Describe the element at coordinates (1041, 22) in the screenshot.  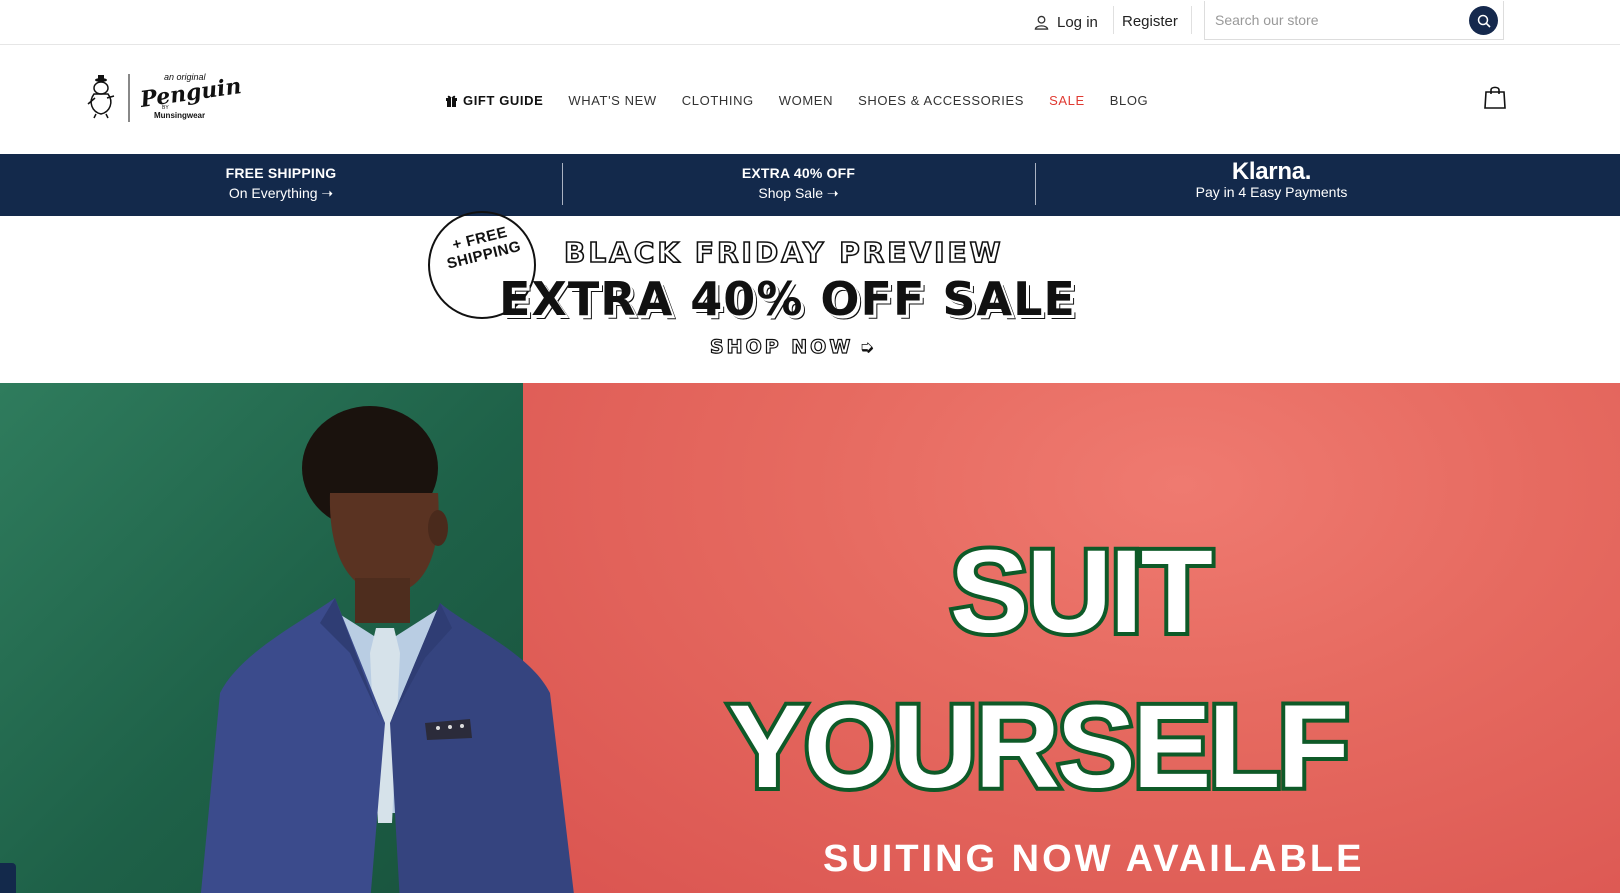
I see `user-icon` at that location.